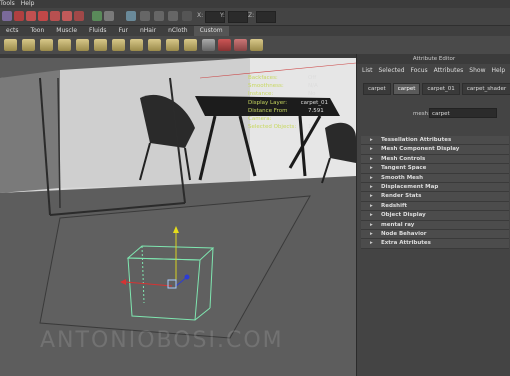  Describe the element at coordinates (406, 243) in the screenshot. I see `ae-section-label: Extra Attributes` at that location.